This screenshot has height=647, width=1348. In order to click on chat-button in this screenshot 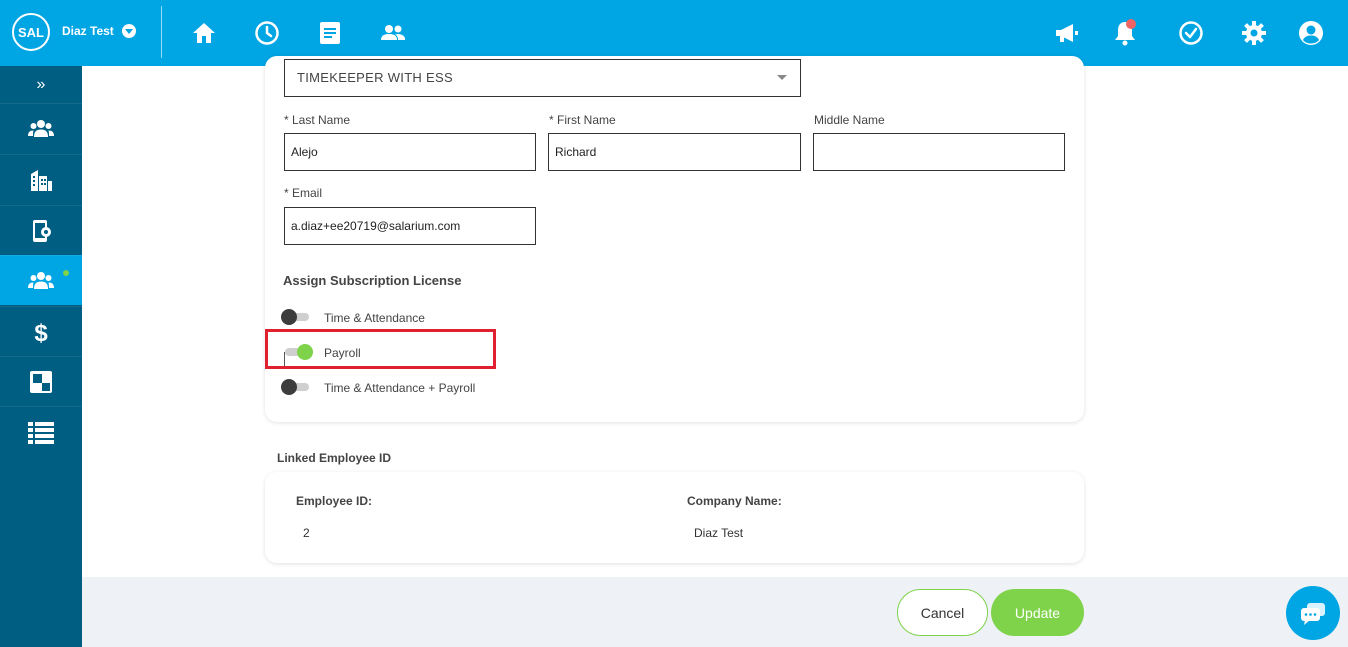, I will do `click(1313, 613)`.